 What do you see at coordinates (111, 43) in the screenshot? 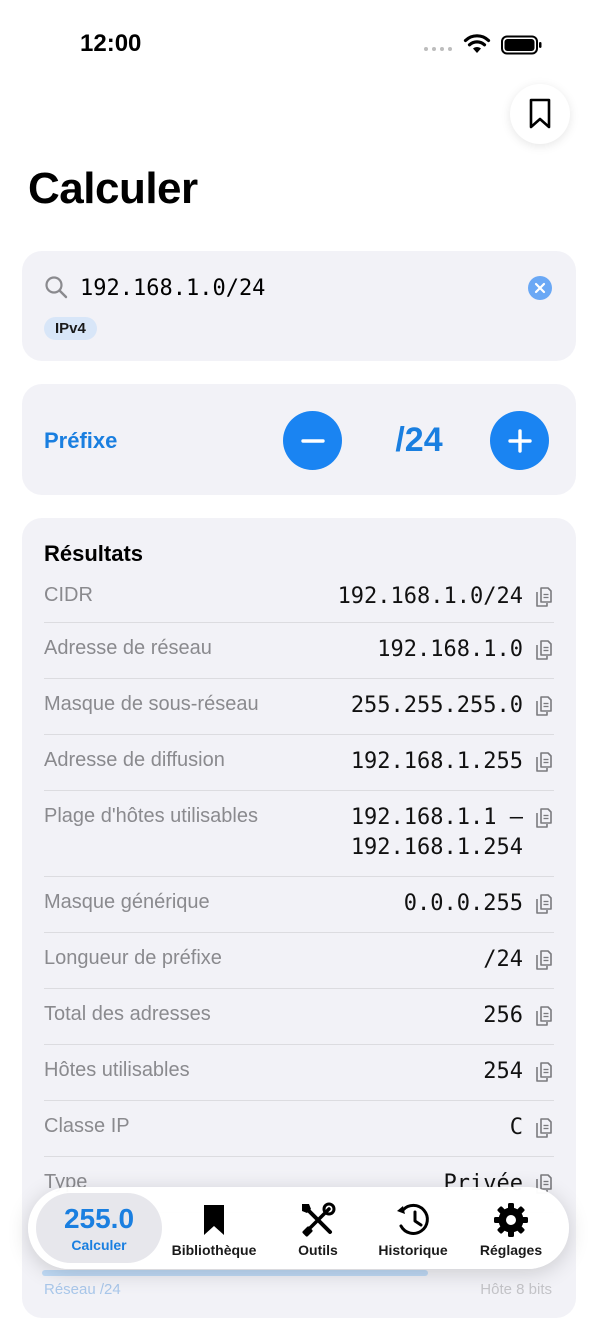
I see `status-time: 12:00` at bounding box center [111, 43].